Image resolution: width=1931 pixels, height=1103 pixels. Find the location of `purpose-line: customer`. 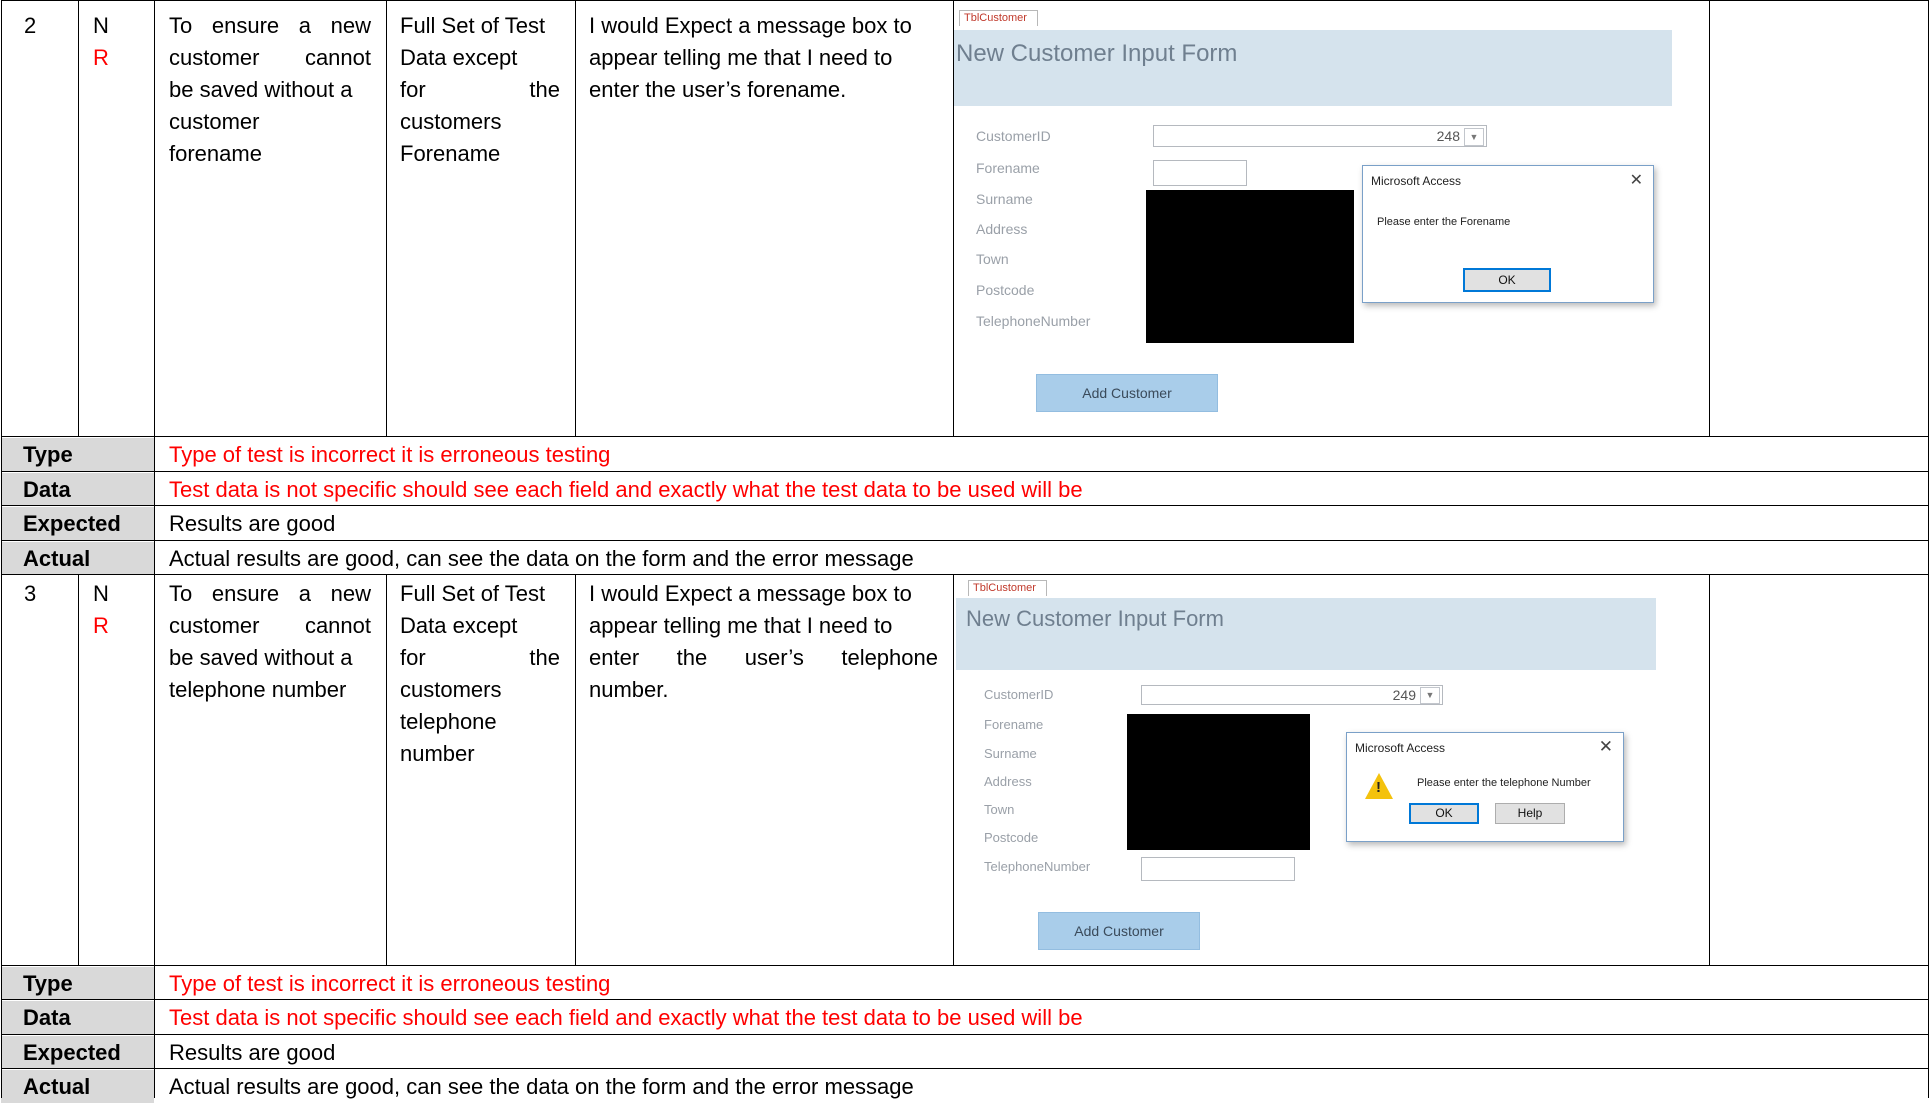

purpose-line: customer is located at coordinates (214, 121).